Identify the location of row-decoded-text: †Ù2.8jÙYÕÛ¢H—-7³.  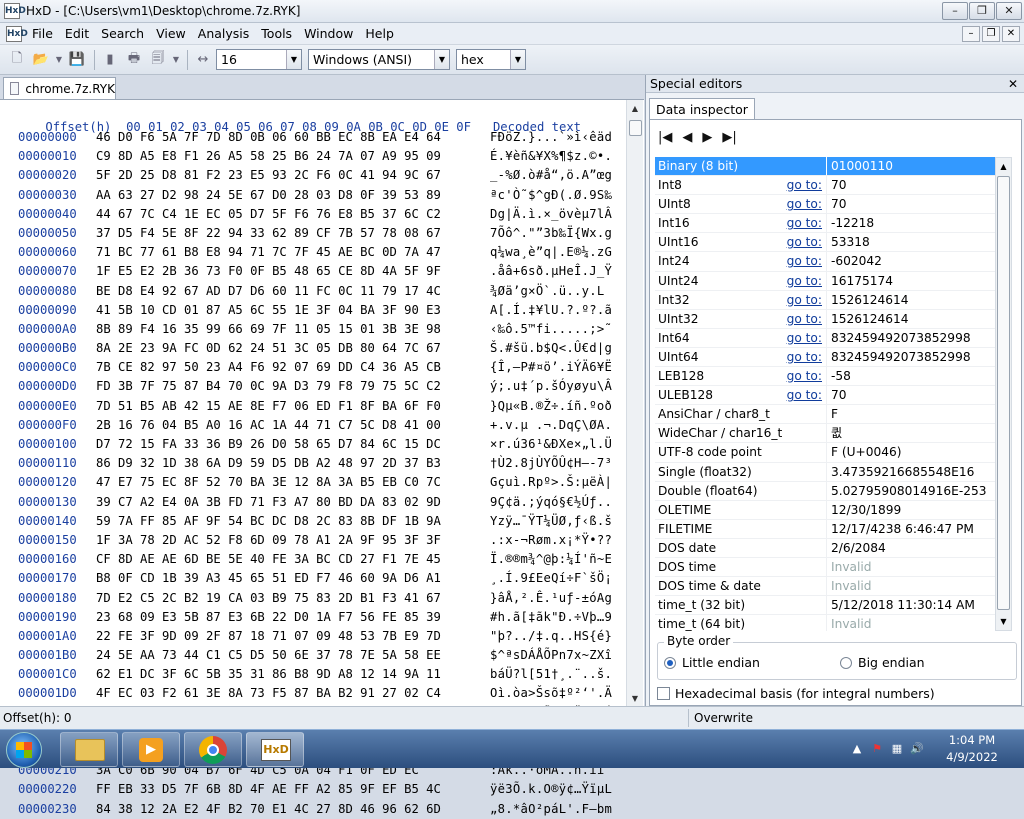
(545, 463).